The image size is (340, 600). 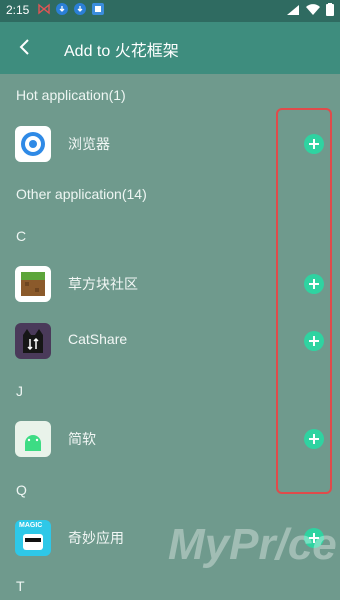 I want to click on magic-label: MAGIC, so click(x=31, y=525).